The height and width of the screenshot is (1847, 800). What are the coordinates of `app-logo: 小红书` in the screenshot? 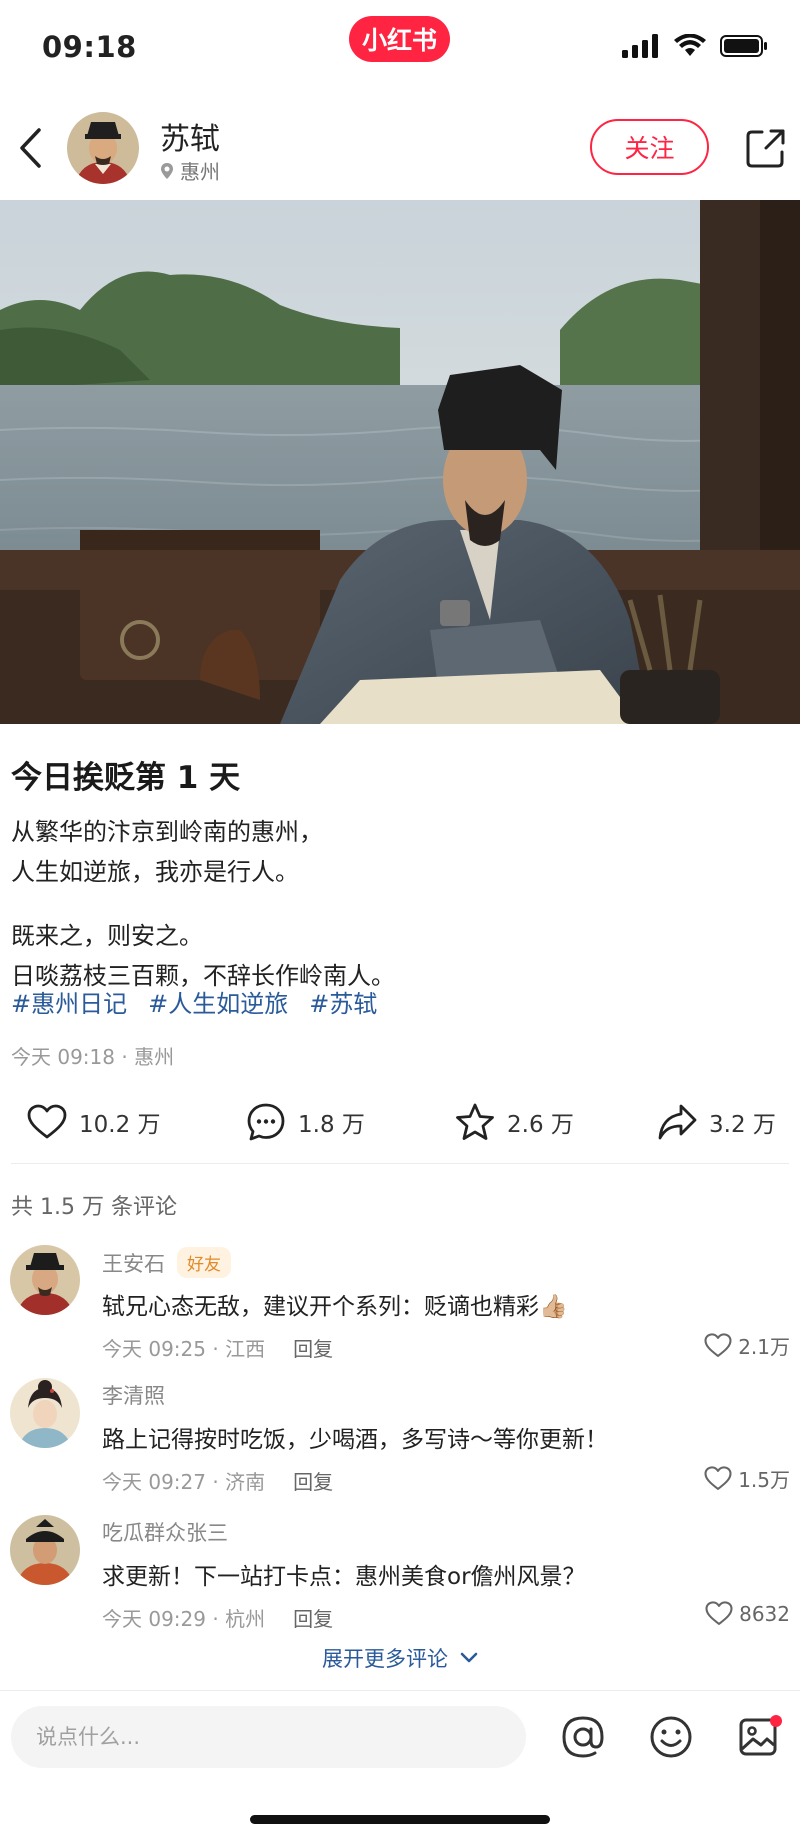 It's located at (399, 39).